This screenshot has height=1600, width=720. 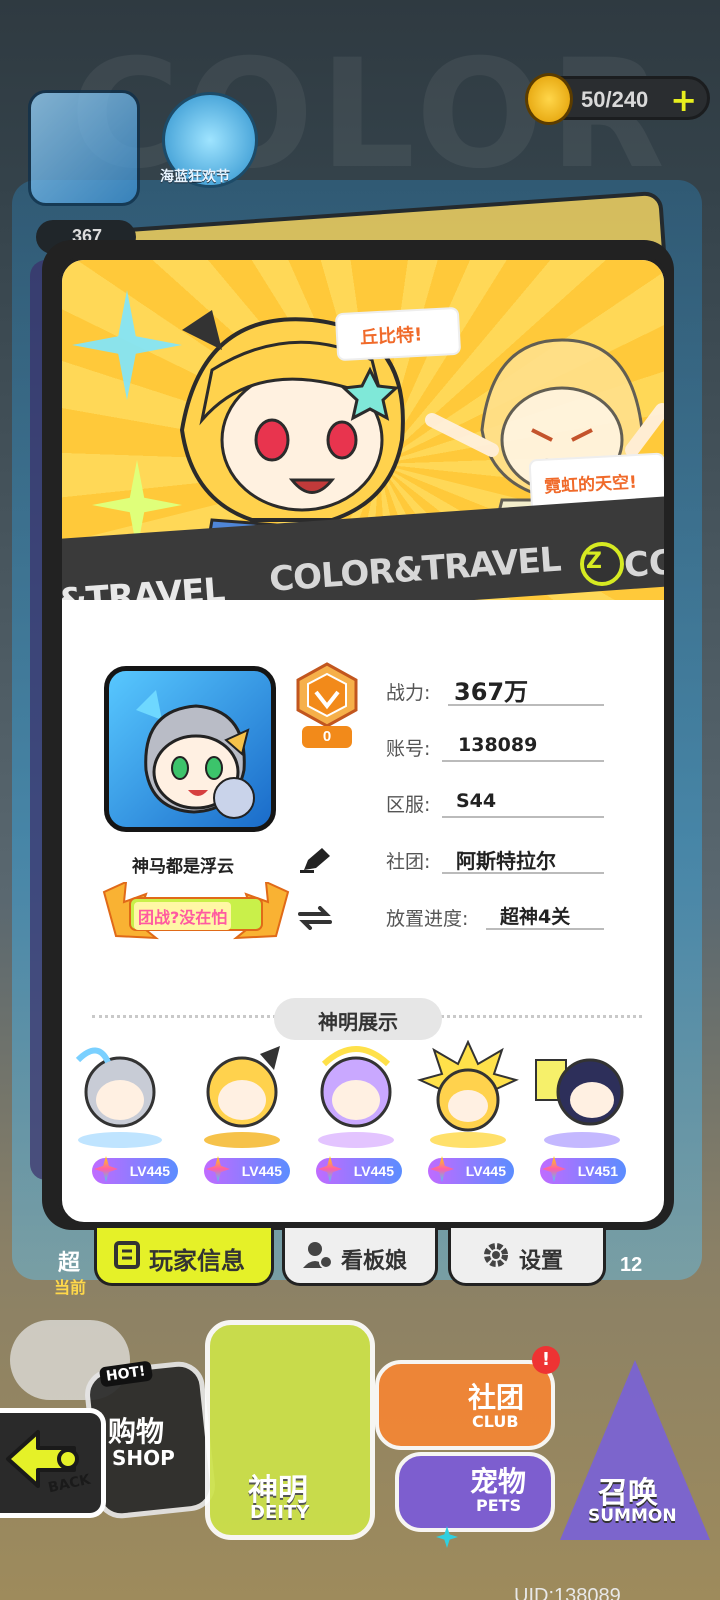 I want to click on stat-label-server: 区服:, so click(x=408, y=805).